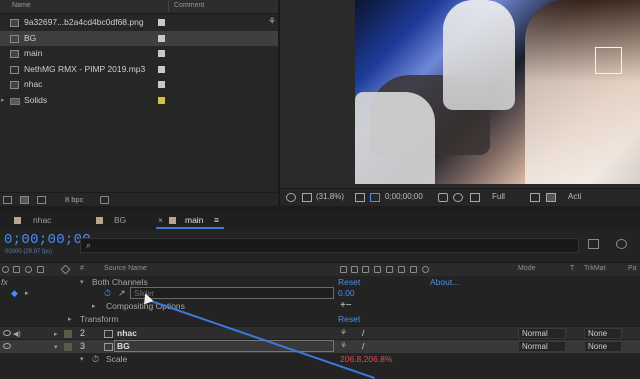  I want to click on always-preview-icon, so click(291, 197).